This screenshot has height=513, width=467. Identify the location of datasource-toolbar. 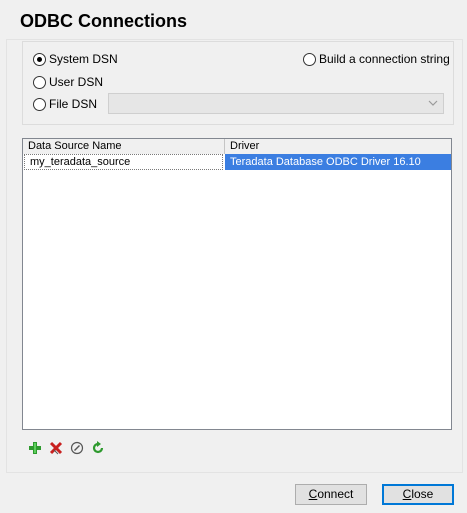
(66, 448).